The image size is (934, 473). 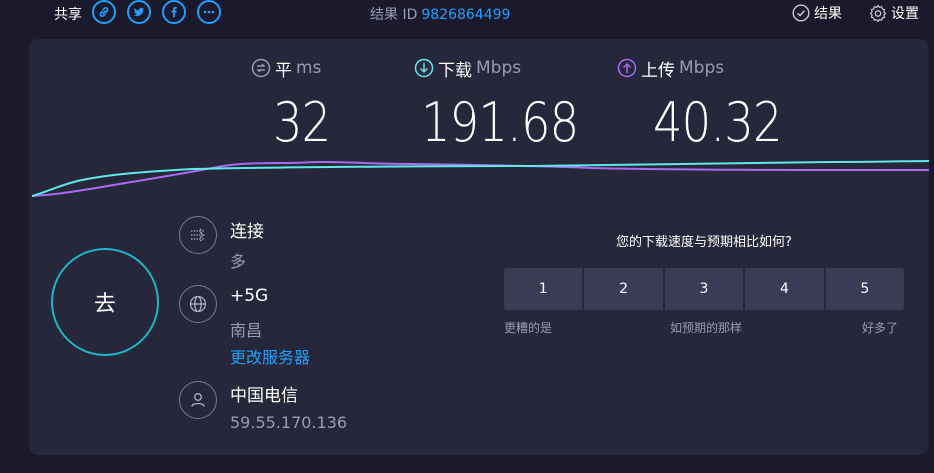 What do you see at coordinates (718, 122) in the screenshot?
I see `upload-value: 40.32` at bounding box center [718, 122].